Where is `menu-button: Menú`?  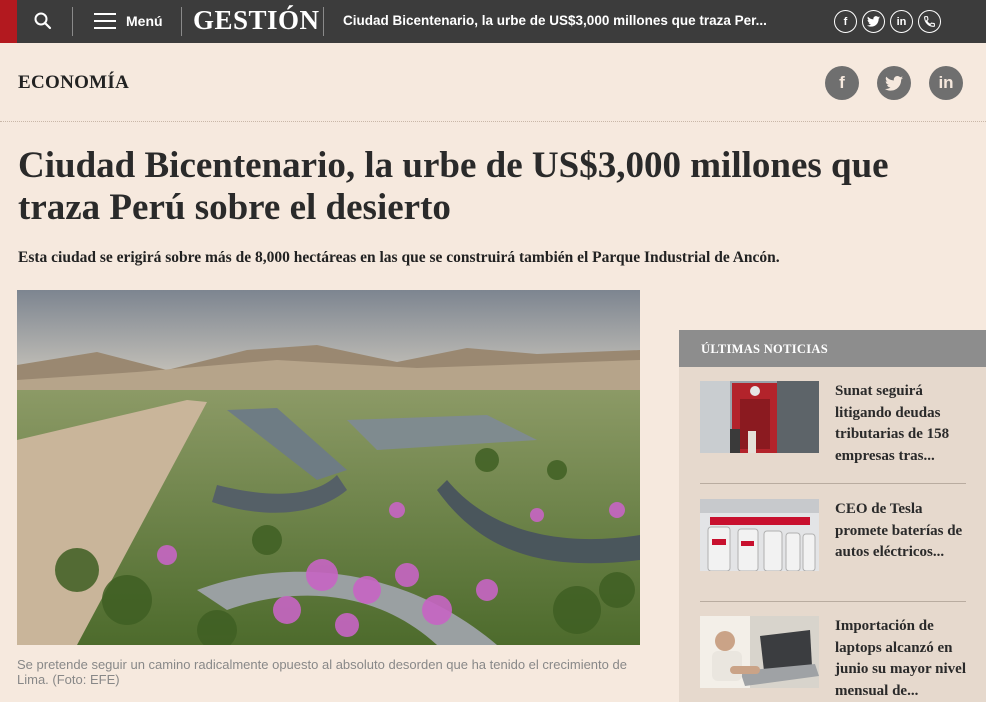 menu-button: Menú is located at coordinates (128, 21).